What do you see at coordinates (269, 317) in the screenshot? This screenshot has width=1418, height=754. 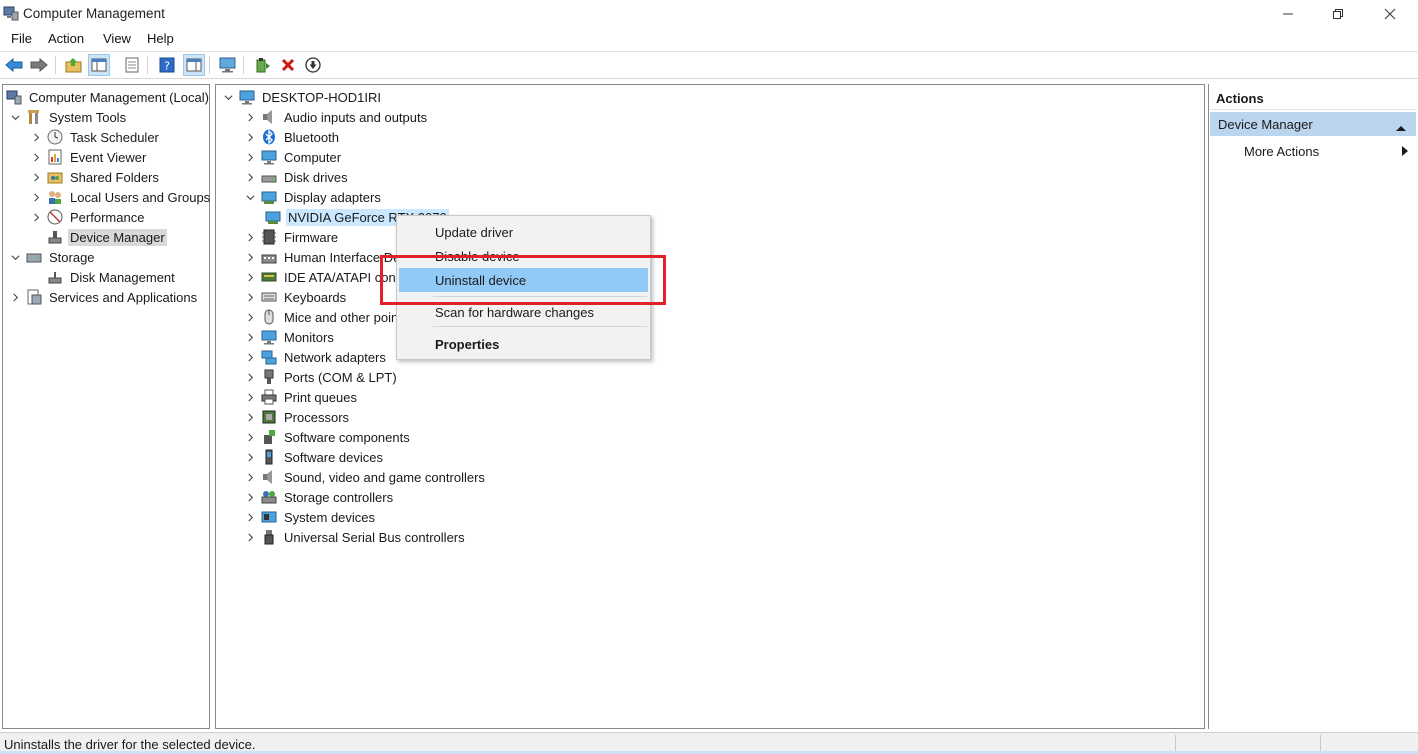 I see `mouse-icon` at bounding box center [269, 317].